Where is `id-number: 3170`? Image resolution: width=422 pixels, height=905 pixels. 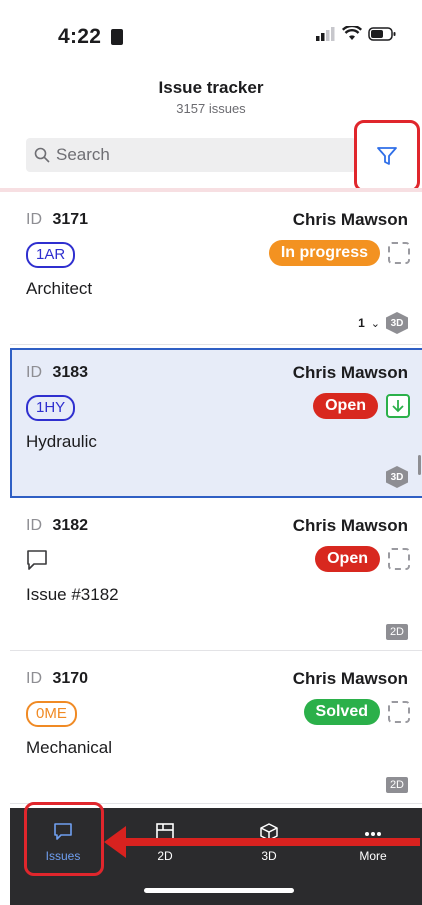 id-number: 3170 is located at coordinates (70, 678).